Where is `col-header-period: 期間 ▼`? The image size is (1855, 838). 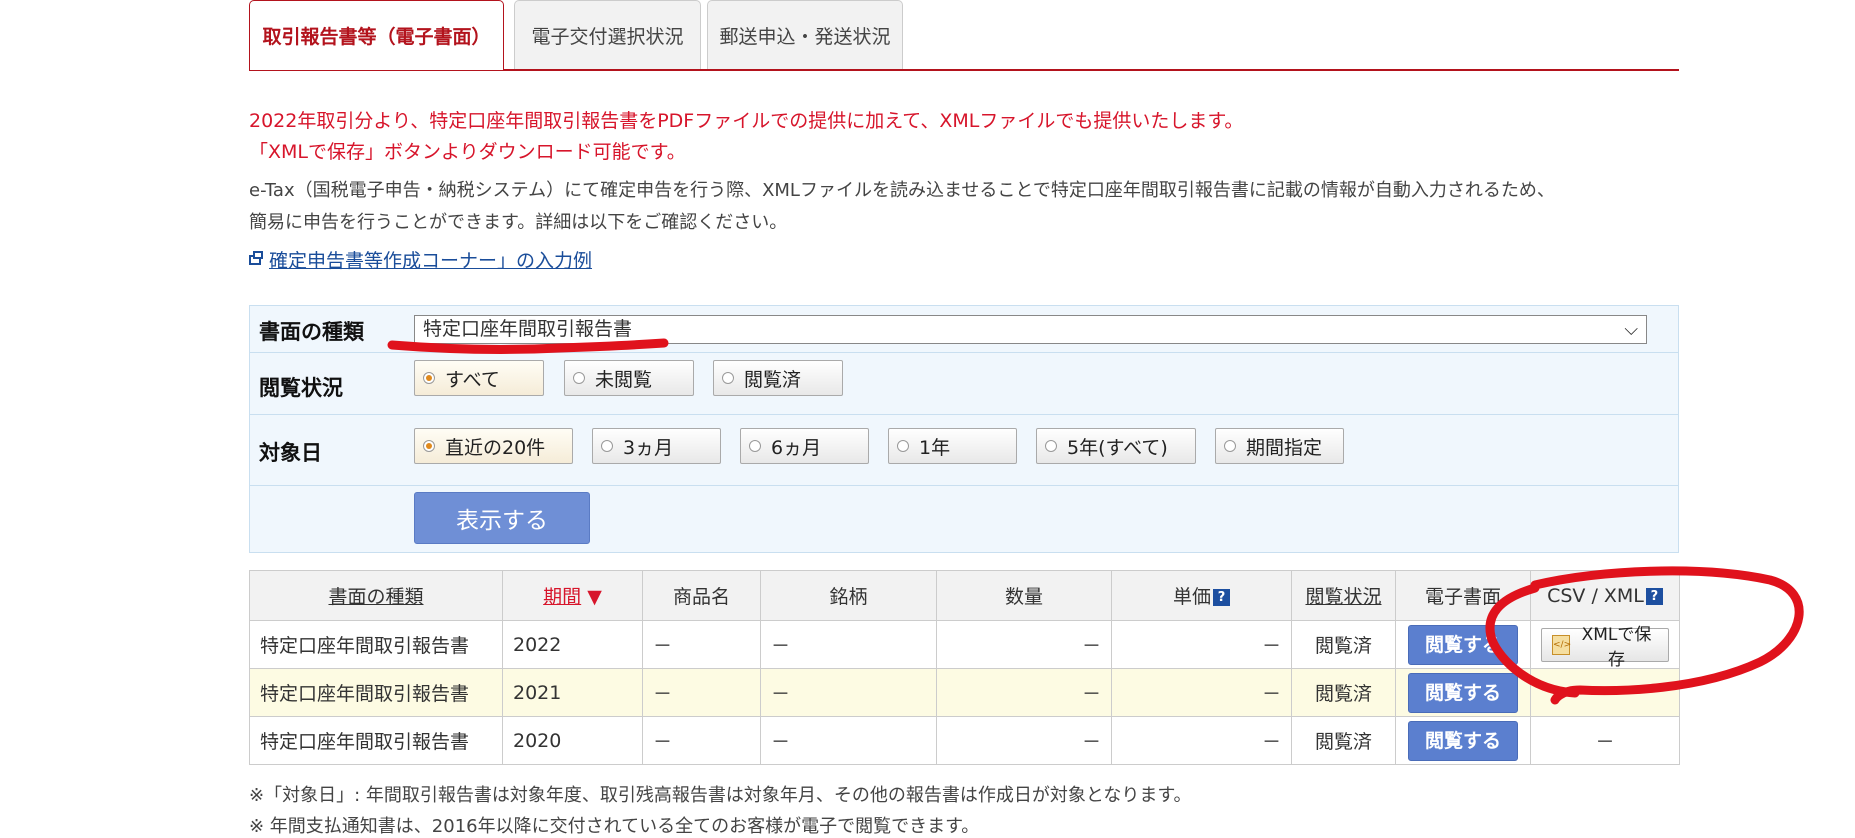
col-header-period: 期間 ▼ is located at coordinates (572, 595).